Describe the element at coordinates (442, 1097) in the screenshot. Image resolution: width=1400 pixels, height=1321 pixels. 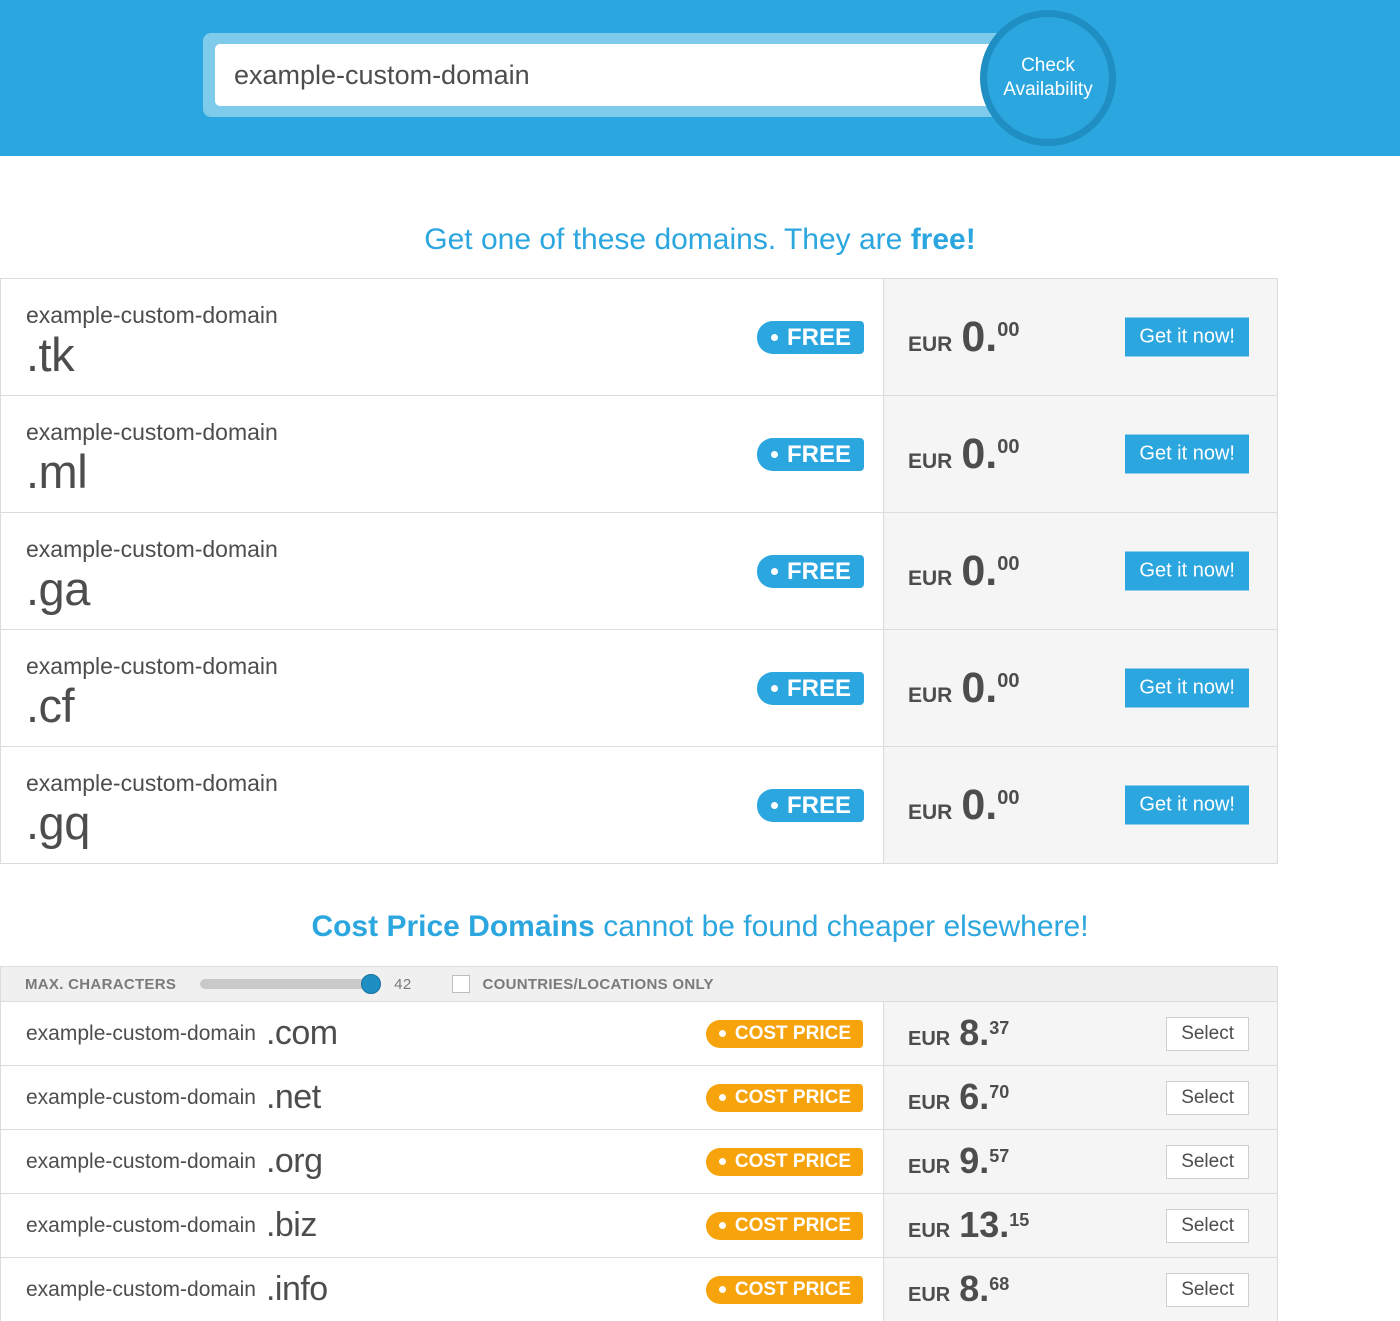
I see `cost-row-info: example-custom-domain .net COST PRICE` at that location.